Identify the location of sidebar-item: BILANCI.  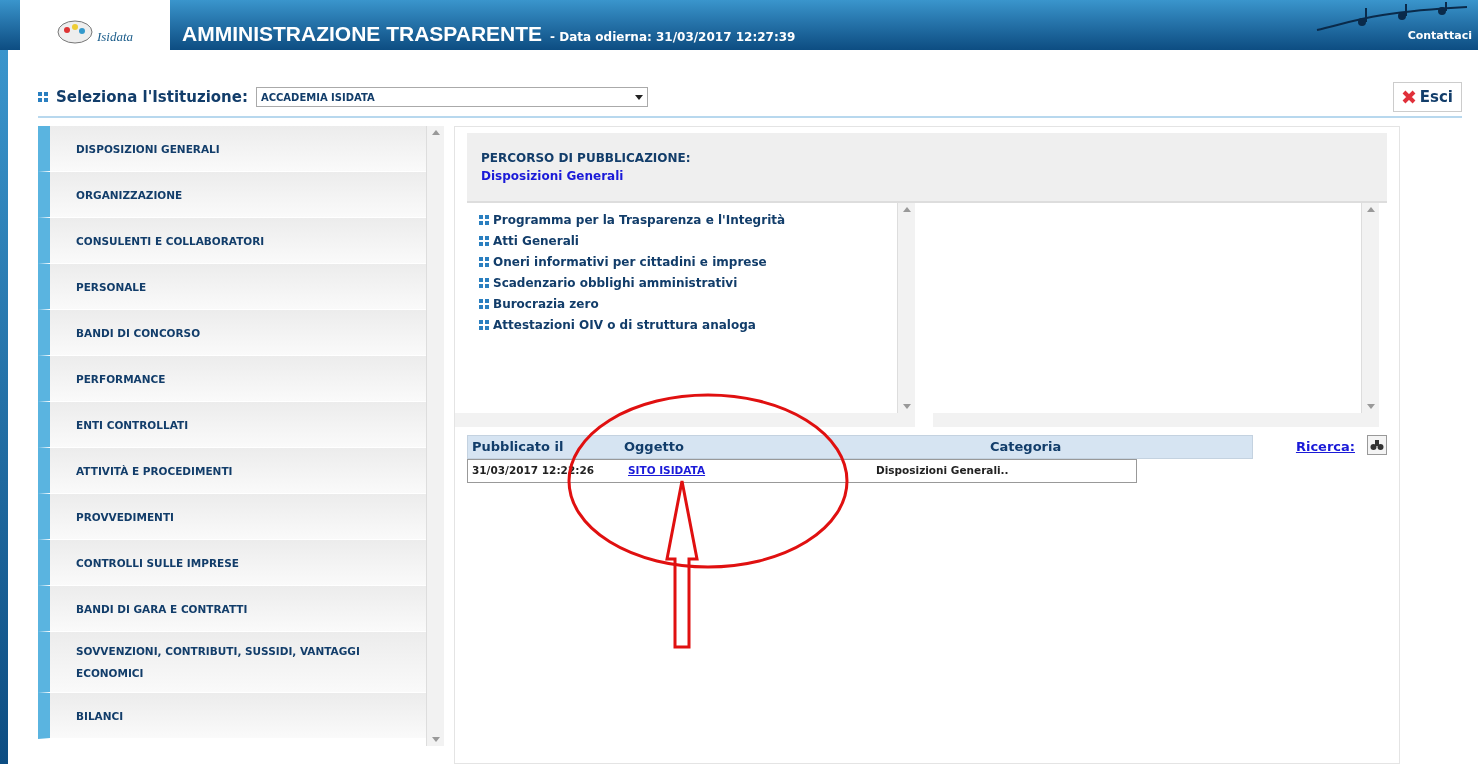
(232, 716).